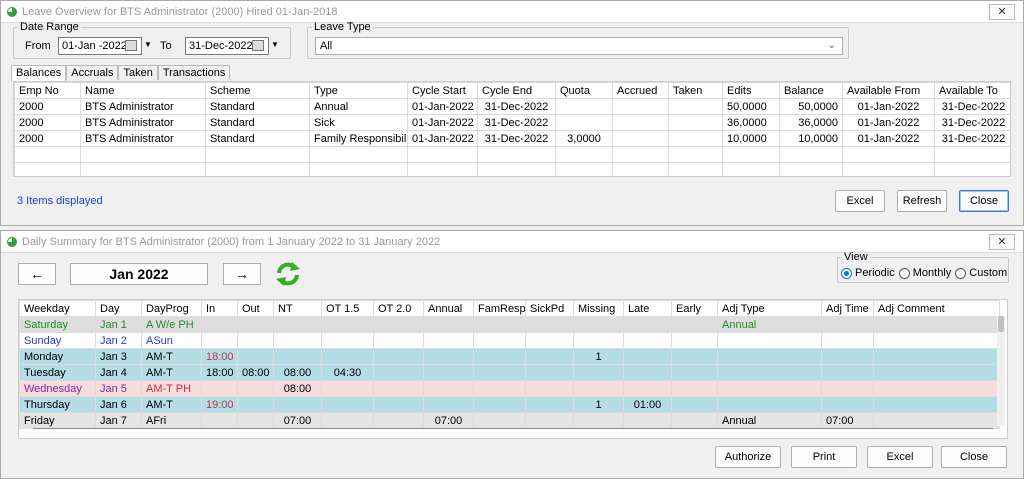 Image resolution: width=1024 pixels, height=479 pixels. I want to click on column-header: Annual, so click(448, 308).